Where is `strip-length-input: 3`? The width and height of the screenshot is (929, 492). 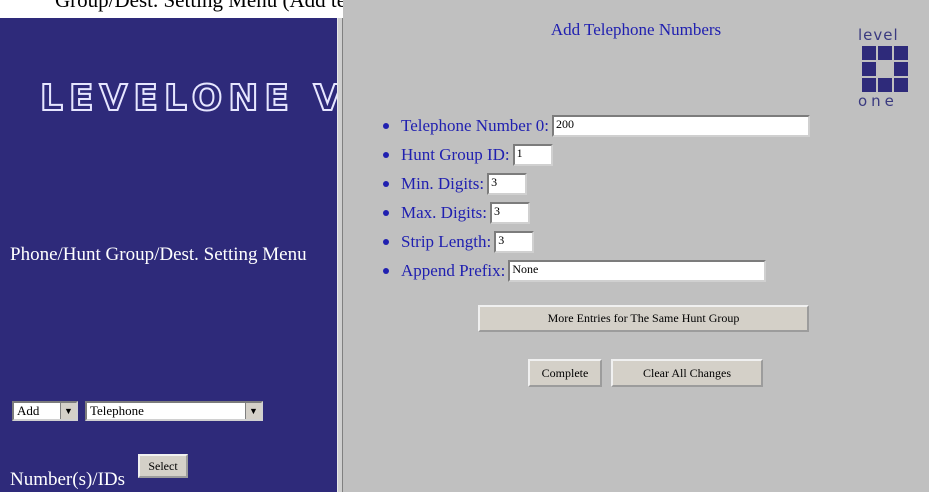
strip-length-input: 3 is located at coordinates (514, 242).